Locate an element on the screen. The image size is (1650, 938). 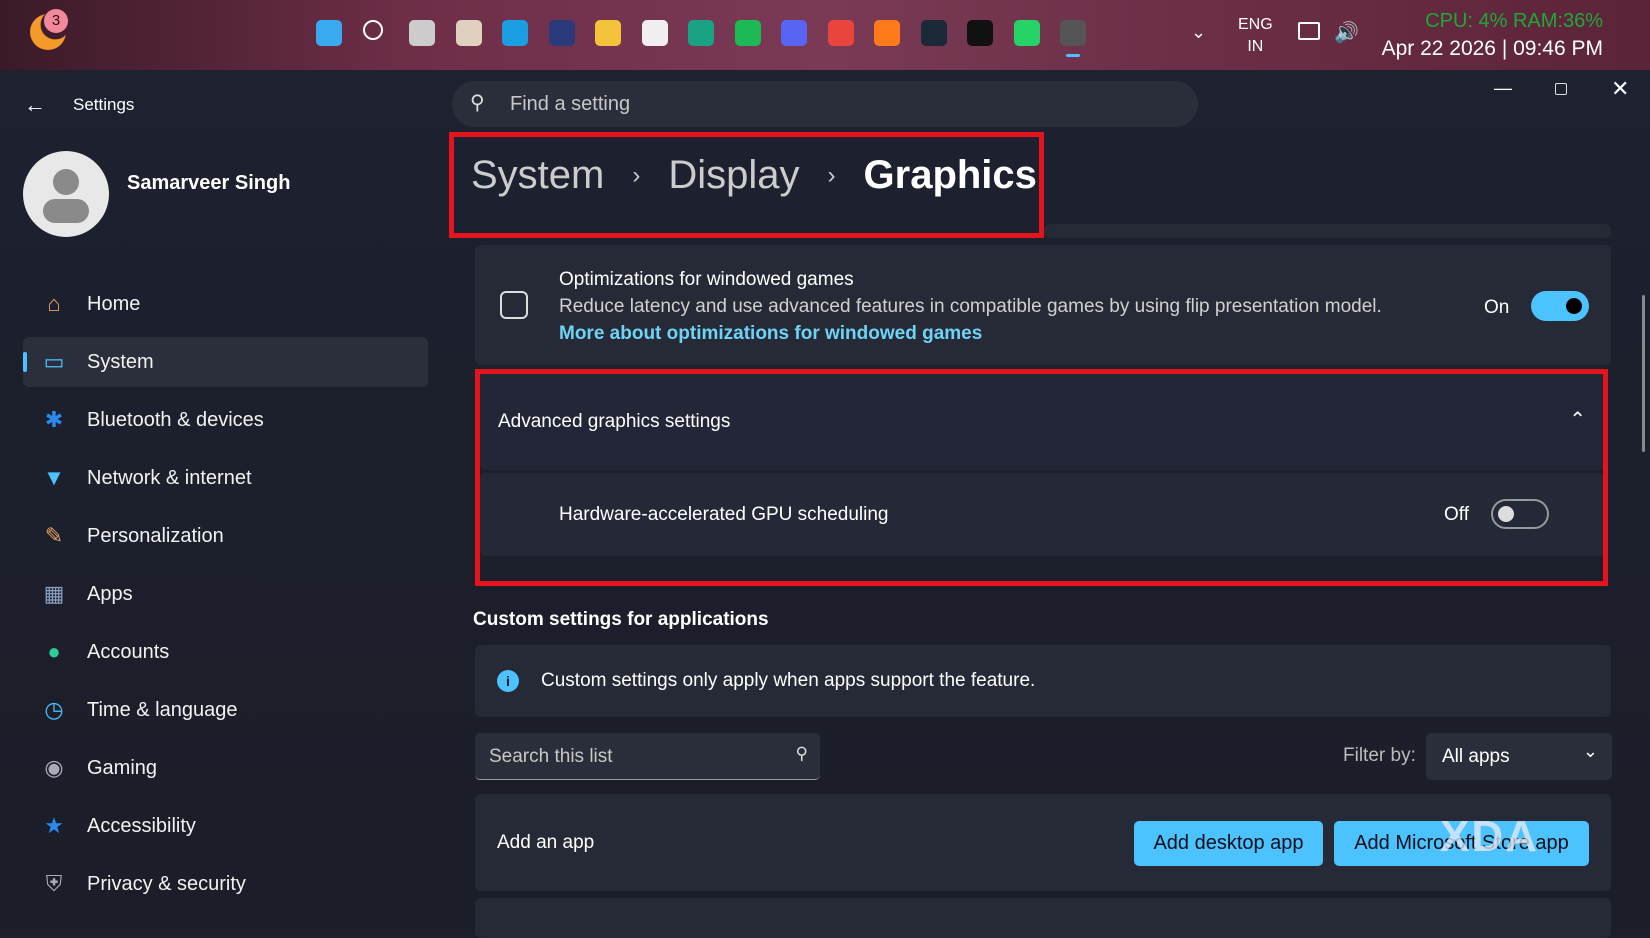
start-icon is located at coordinates (329, 33).